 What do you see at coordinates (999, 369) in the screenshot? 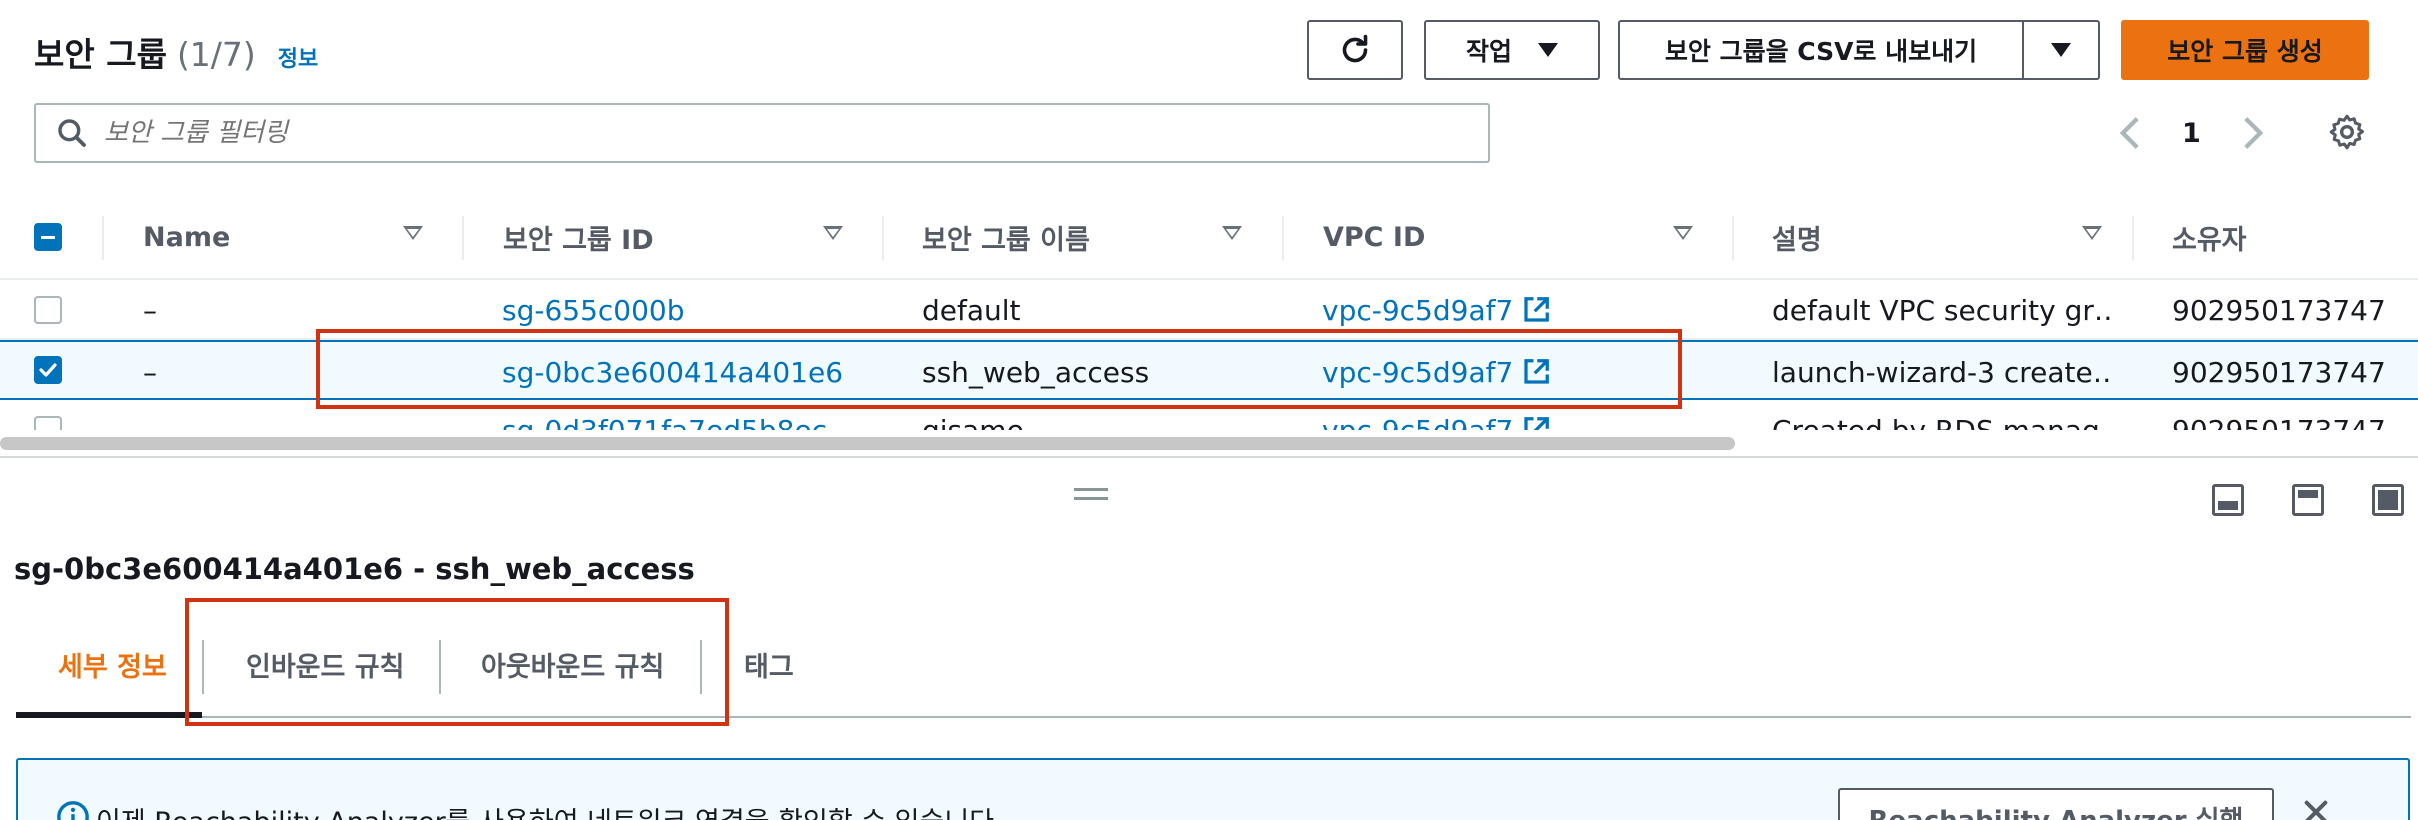
I see `highlight-selected-row` at bounding box center [999, 369].